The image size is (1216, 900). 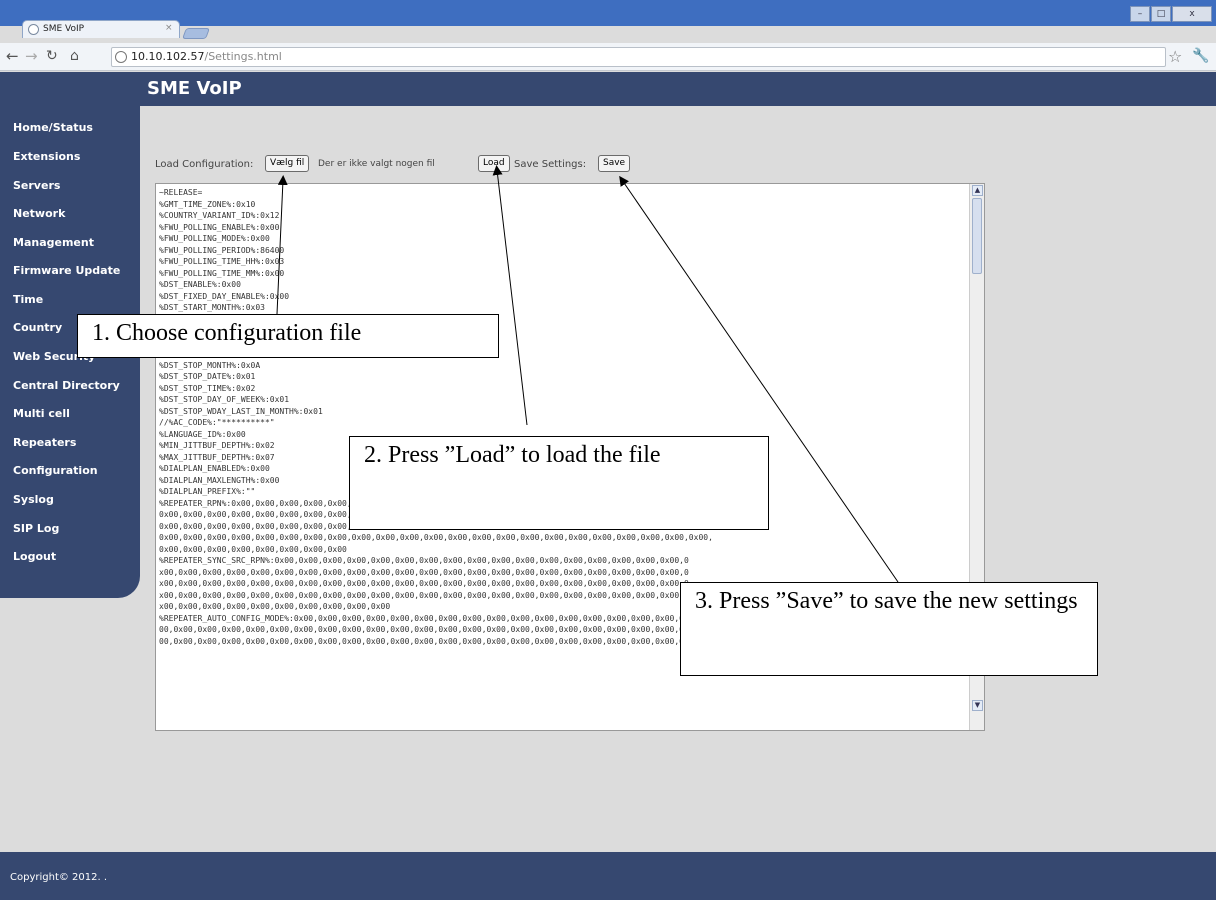 What do you see at coordinates (282, 245) in the screenshot?
I see `arrow-to-choose-file` at bounding box center [282, 245].